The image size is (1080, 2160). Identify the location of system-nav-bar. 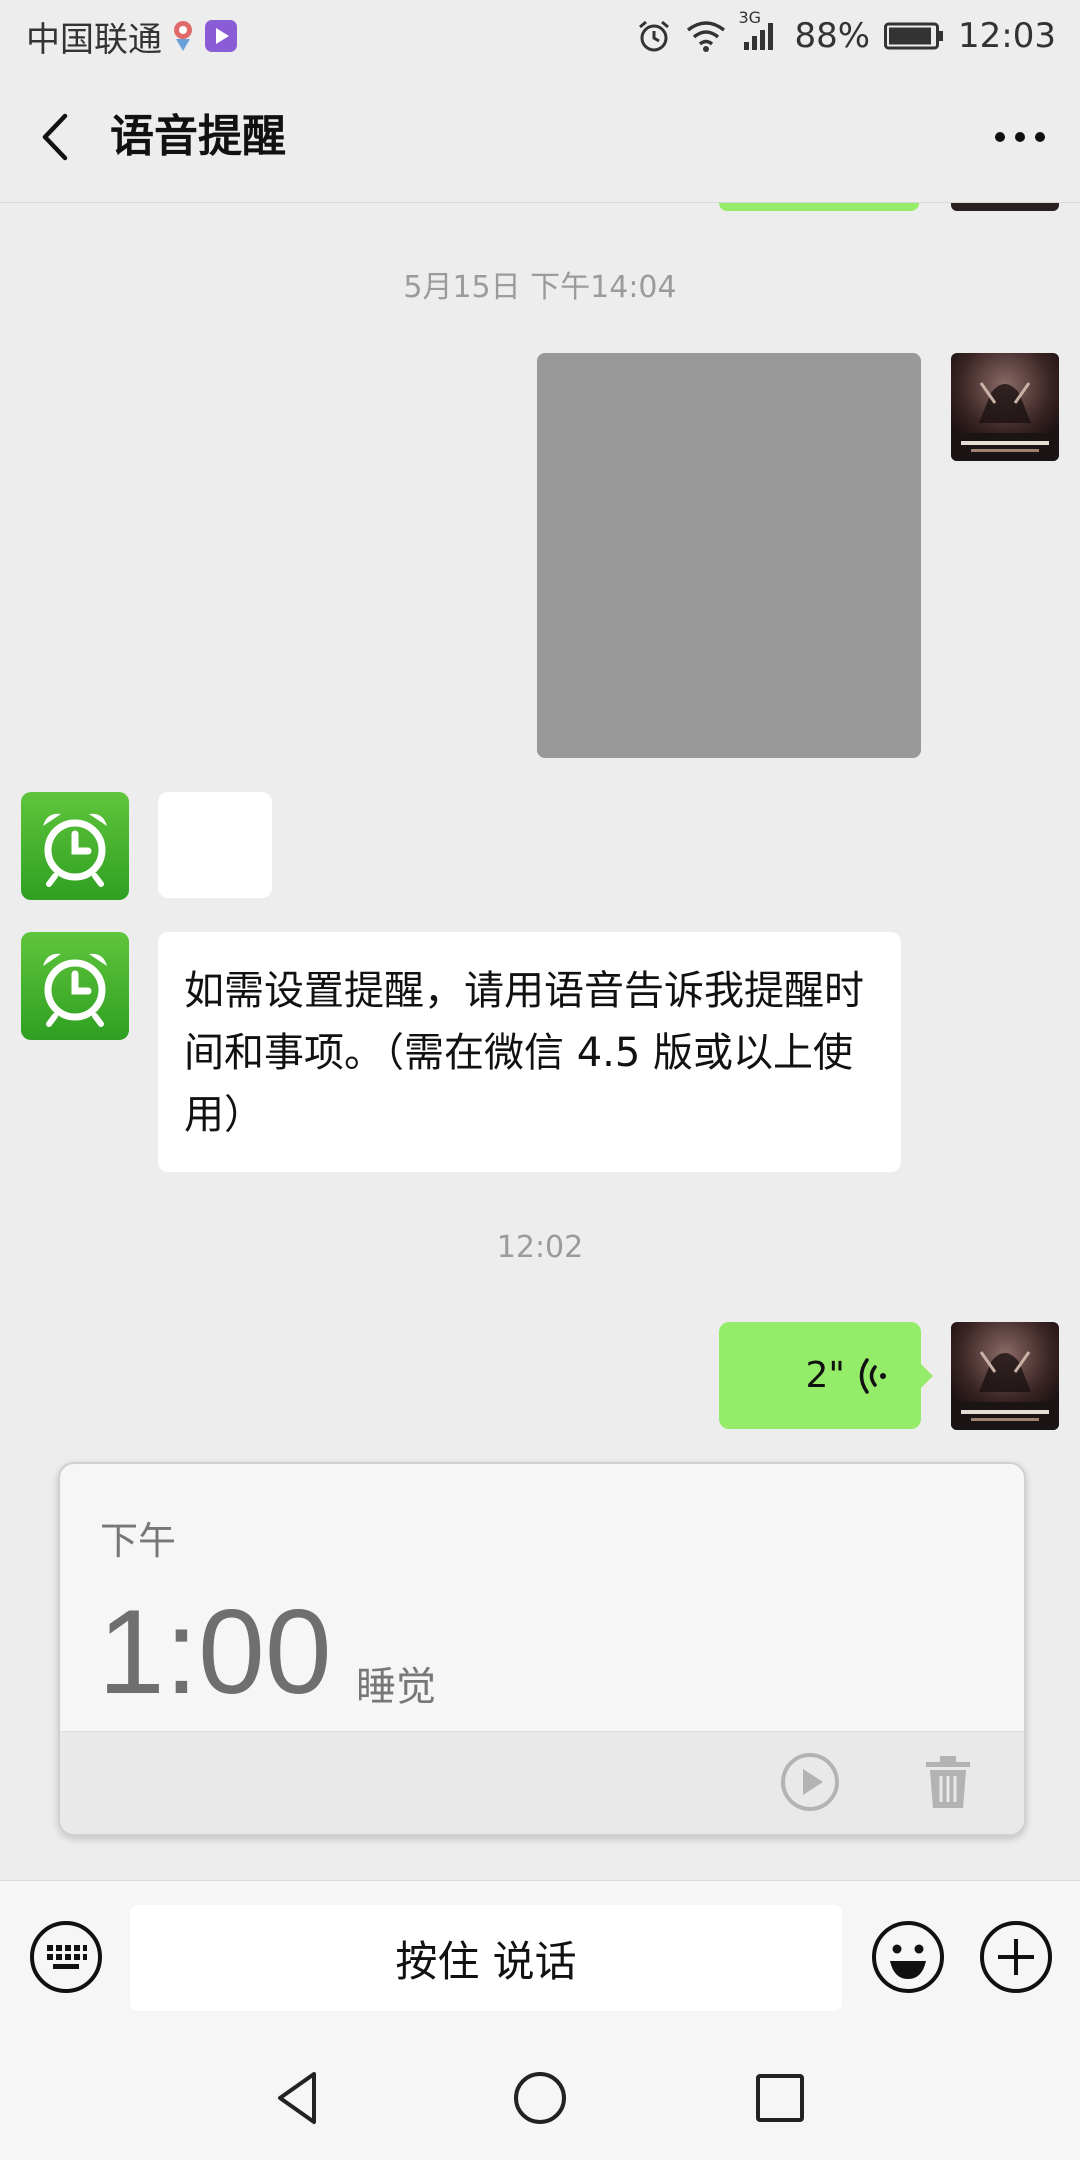
(540, 2096).